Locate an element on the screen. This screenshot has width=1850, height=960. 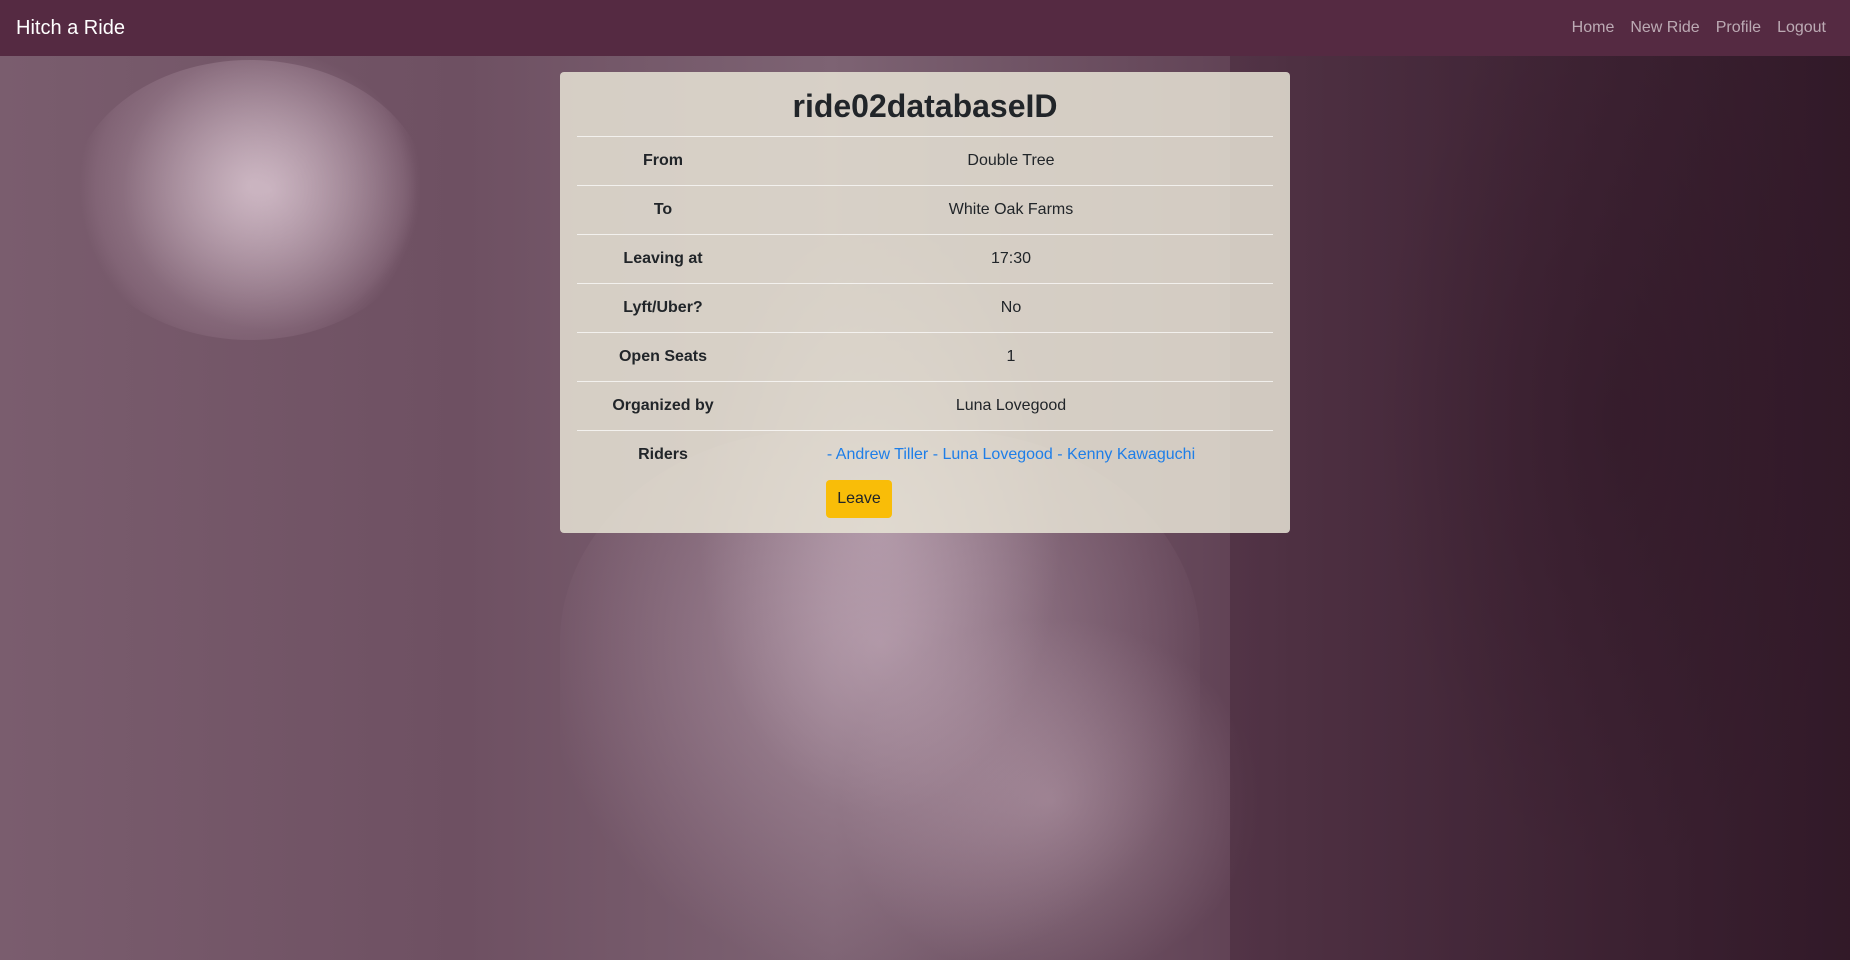
leaving-at-value: 17:30 is located at coordinates (1011, 258).